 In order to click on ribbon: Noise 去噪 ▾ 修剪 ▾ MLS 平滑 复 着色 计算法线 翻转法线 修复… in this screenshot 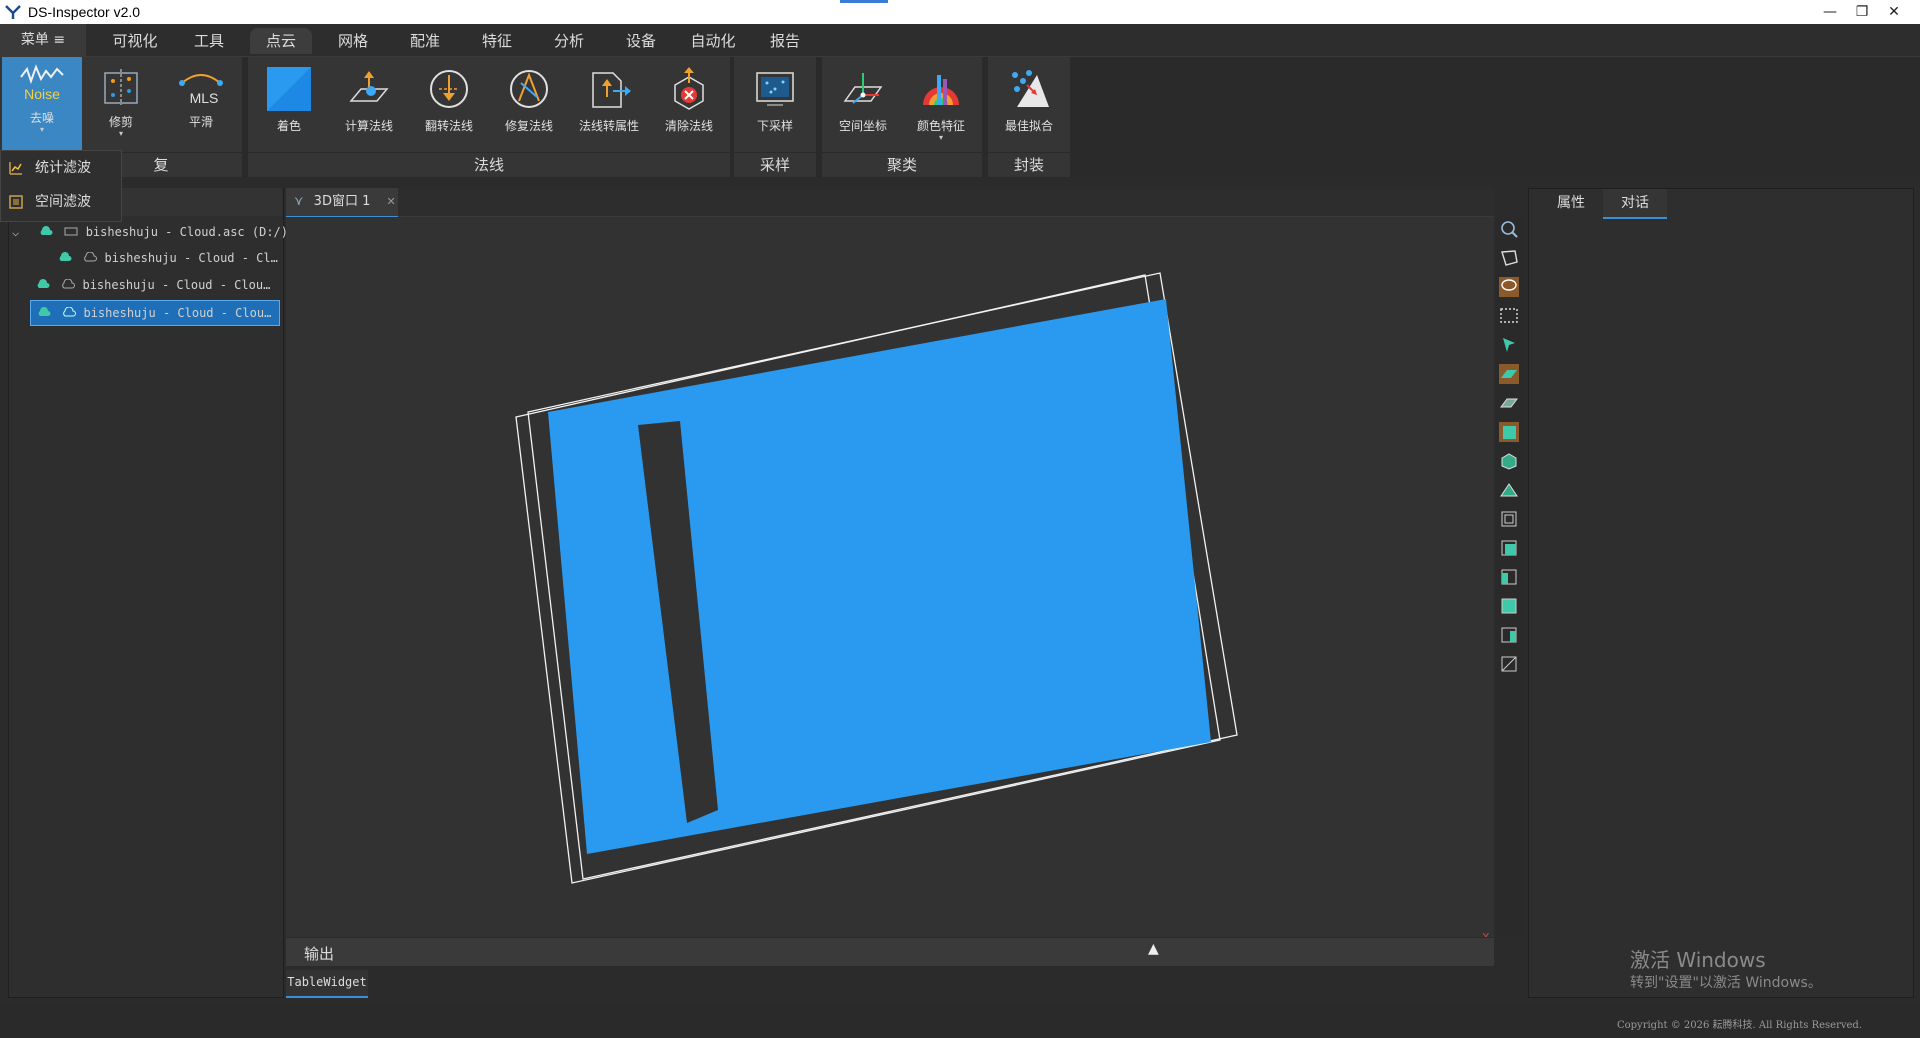, I will do `click(960, 117)`.